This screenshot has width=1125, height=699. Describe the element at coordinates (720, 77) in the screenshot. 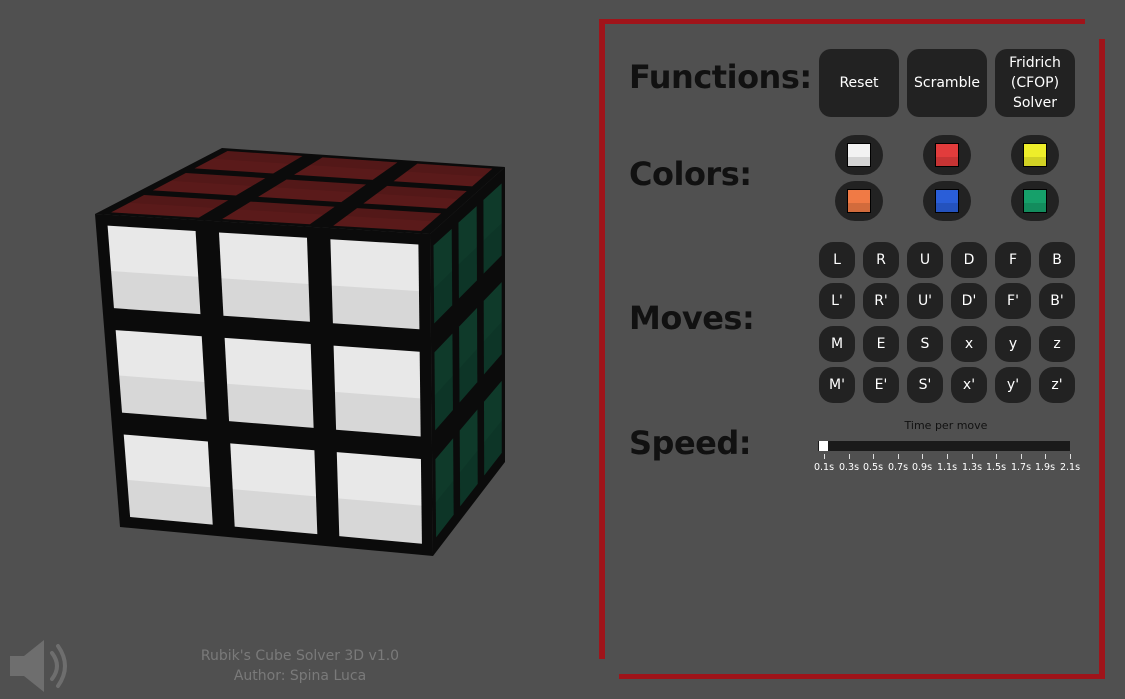

I see `functions-title: Functions:` at that location.